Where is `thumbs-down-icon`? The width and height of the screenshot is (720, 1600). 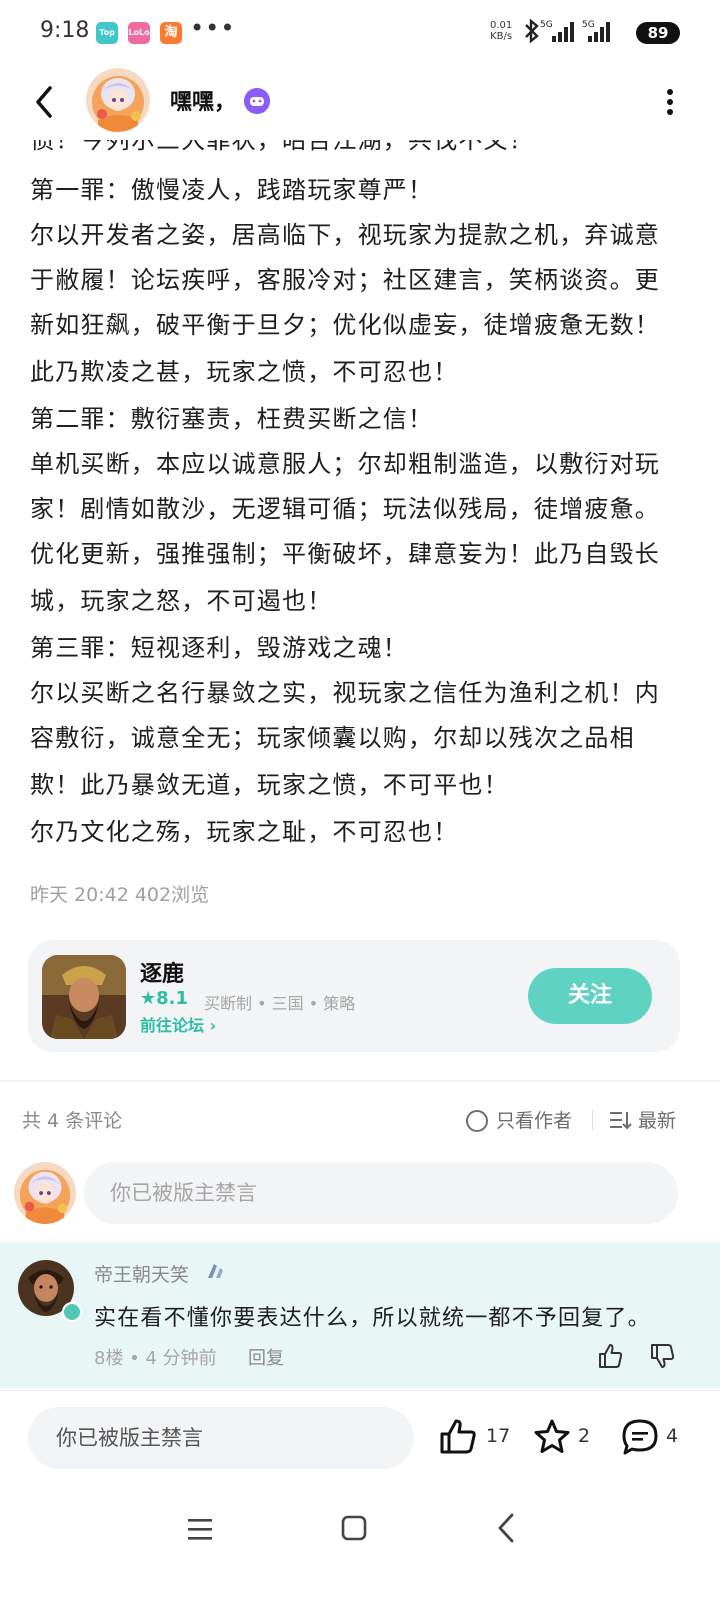
thumbs-down-icon is located at coordinates (662, 1356).